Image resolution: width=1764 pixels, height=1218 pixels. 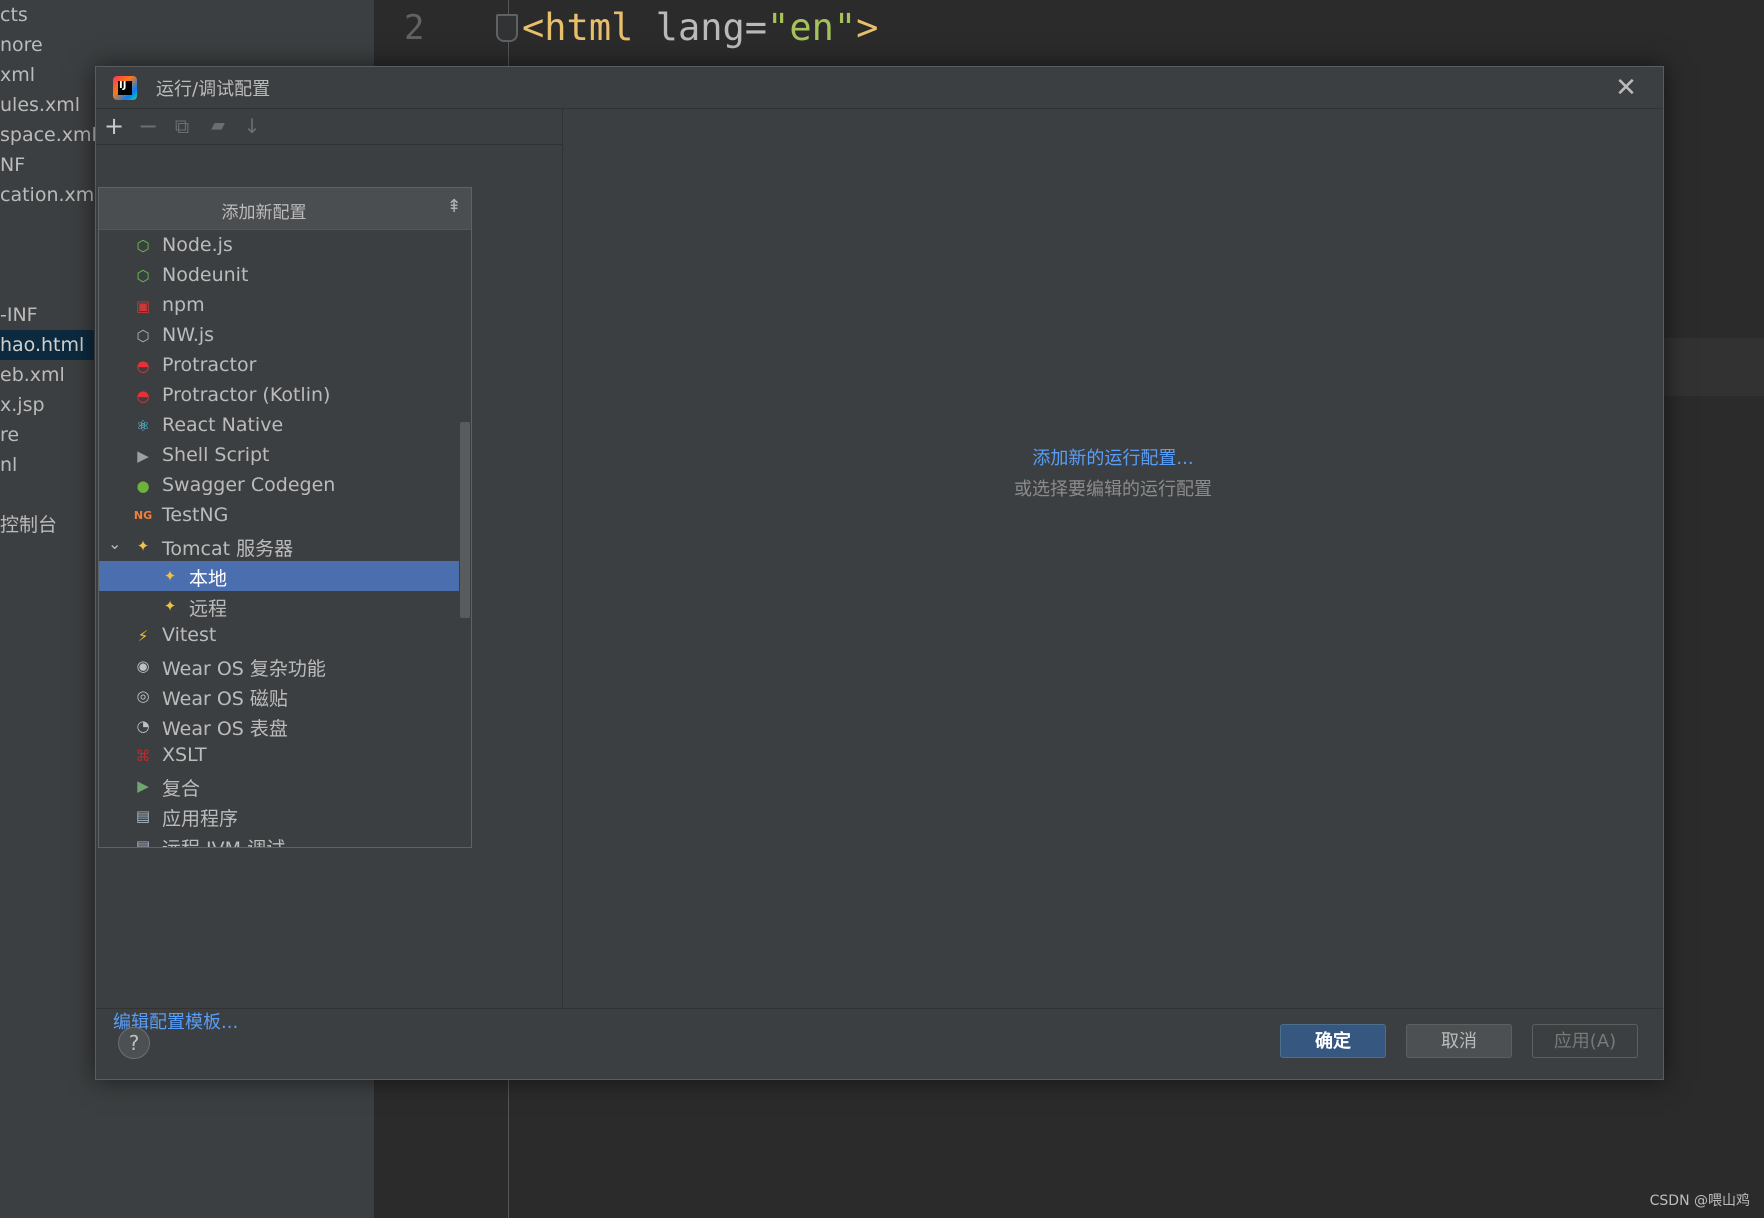 What do you see at coordinates (40, 105) in the screenshot?
I see `project-tree-item: ules.xml` at bounding box center [40, 105].